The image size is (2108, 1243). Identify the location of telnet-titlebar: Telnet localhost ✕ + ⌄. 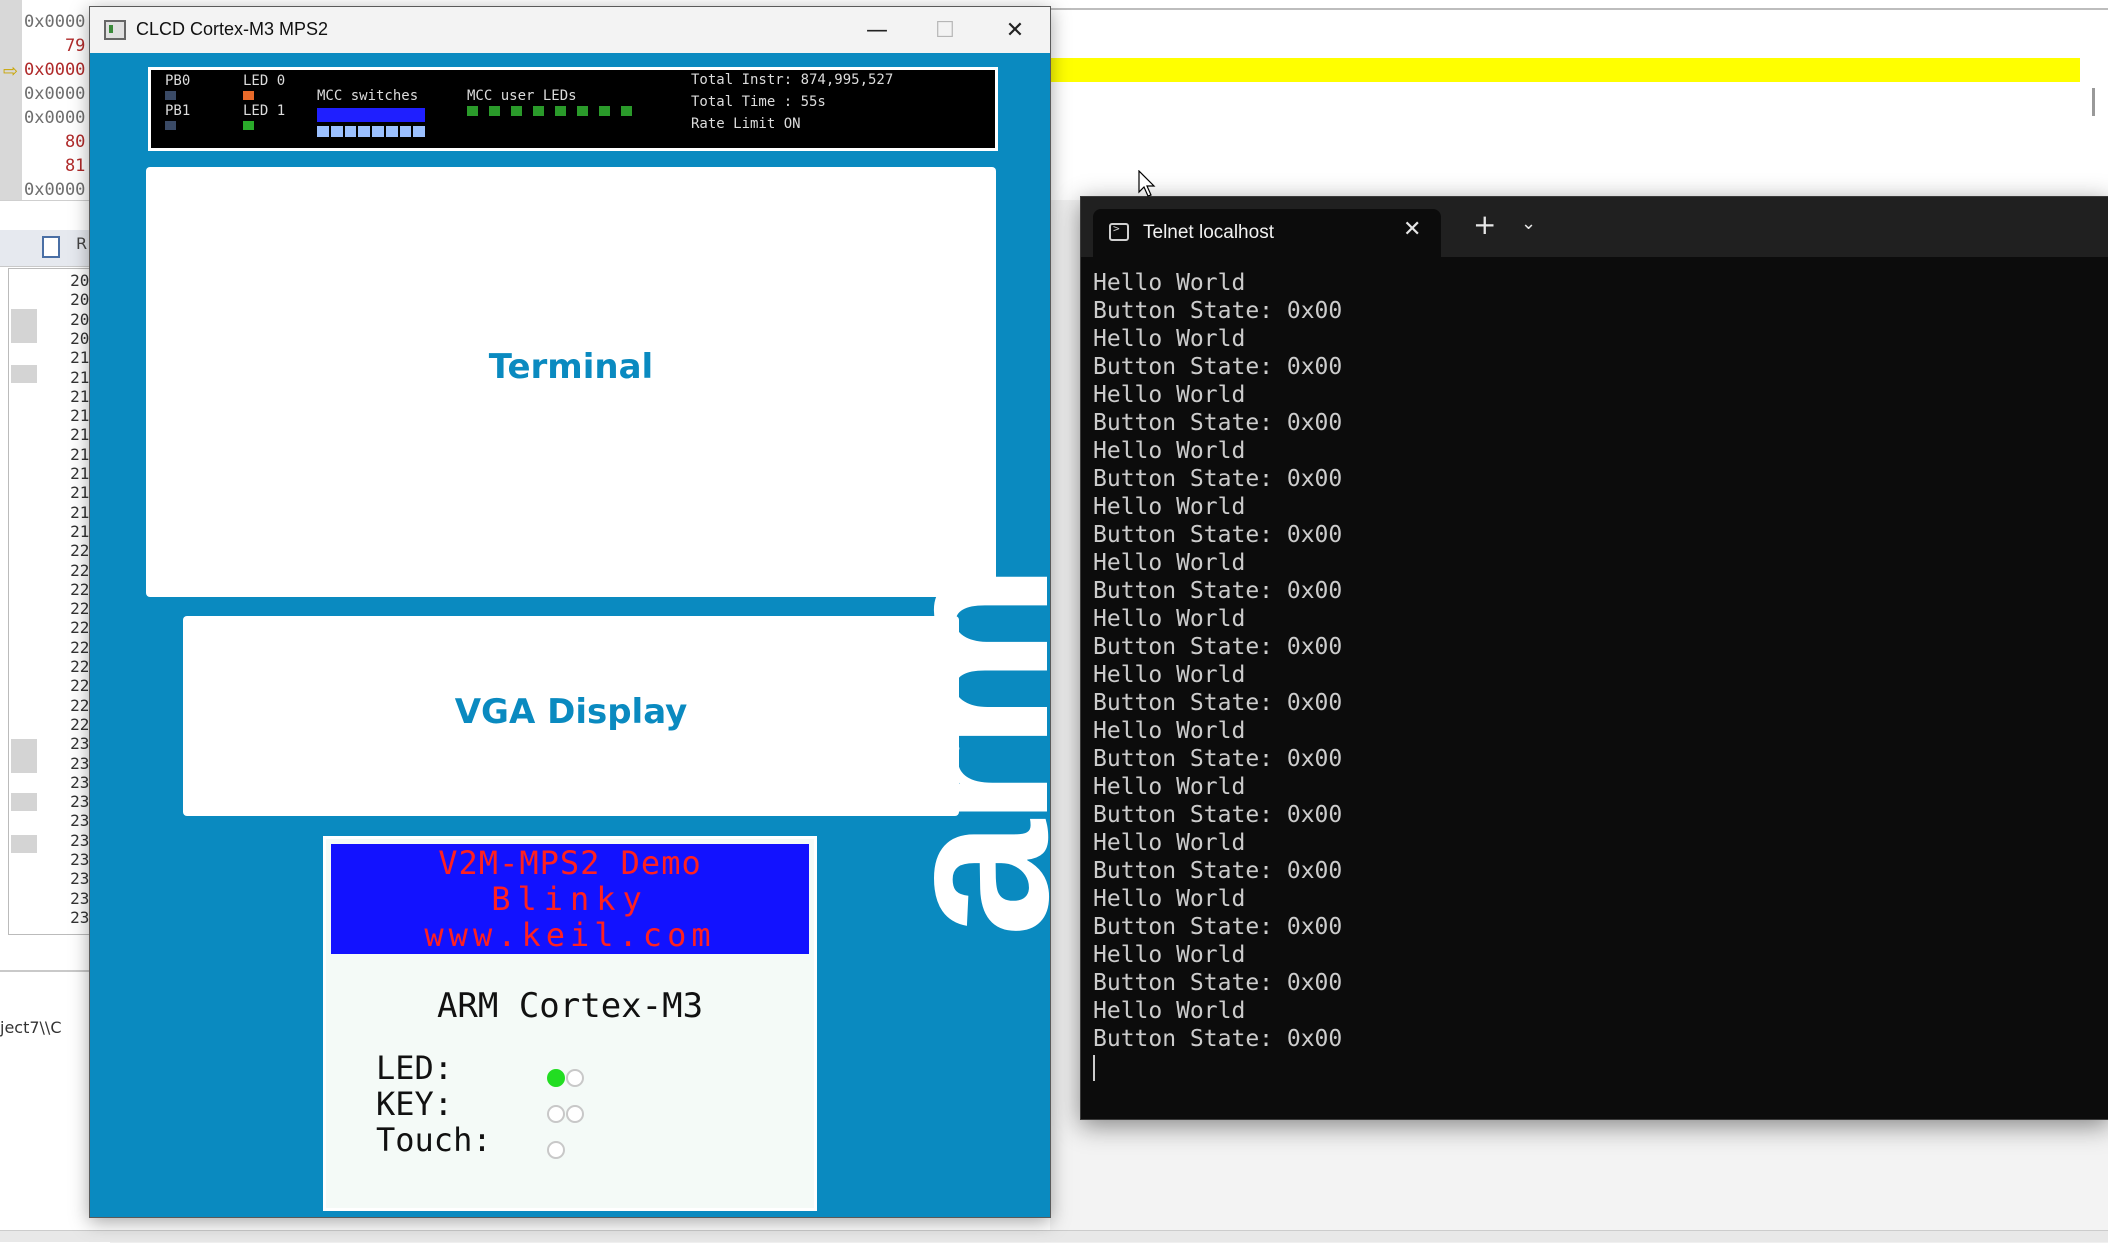
(1594, 227).